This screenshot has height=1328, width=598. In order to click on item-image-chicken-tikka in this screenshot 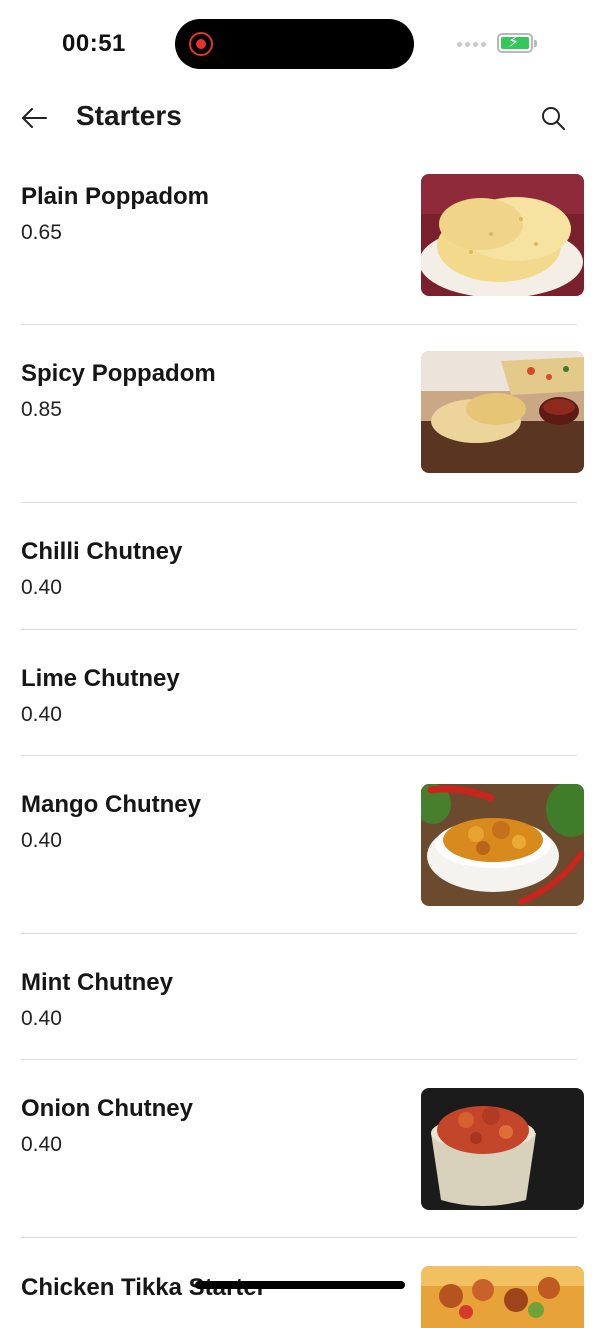, I will do `click(502, 1297)`.